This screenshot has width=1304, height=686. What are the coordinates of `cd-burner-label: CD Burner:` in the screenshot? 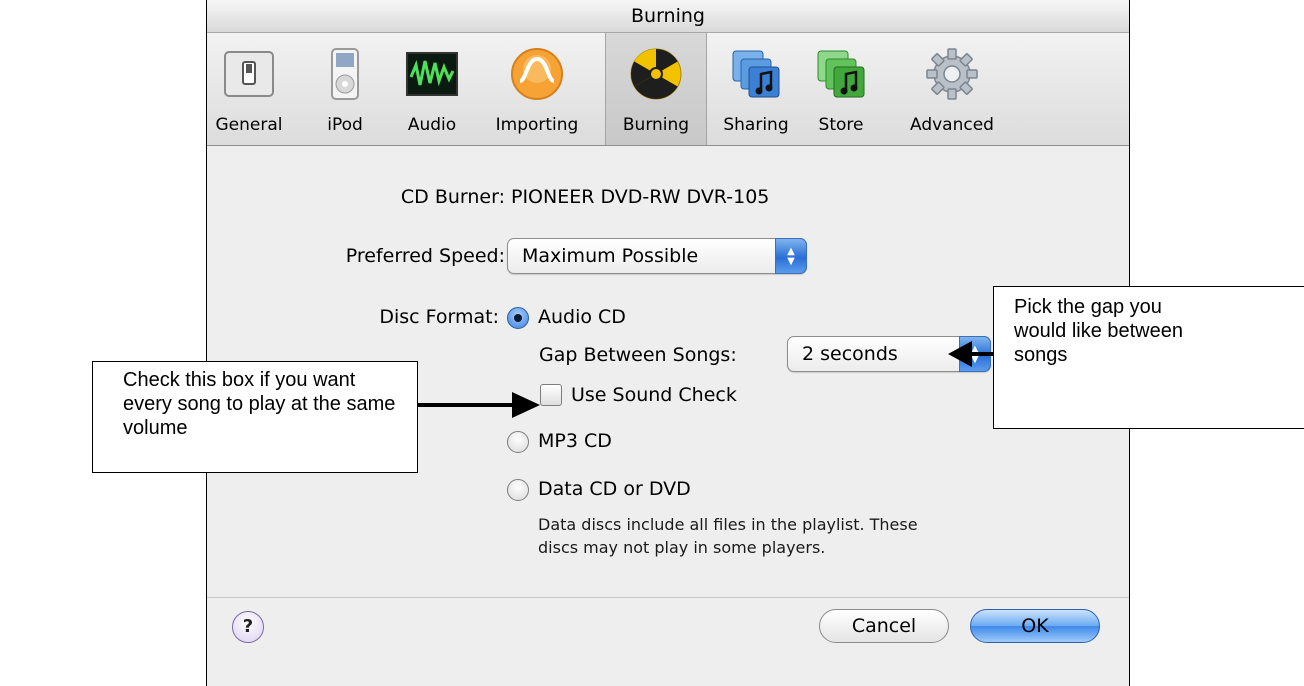 It's located at (452, 197).